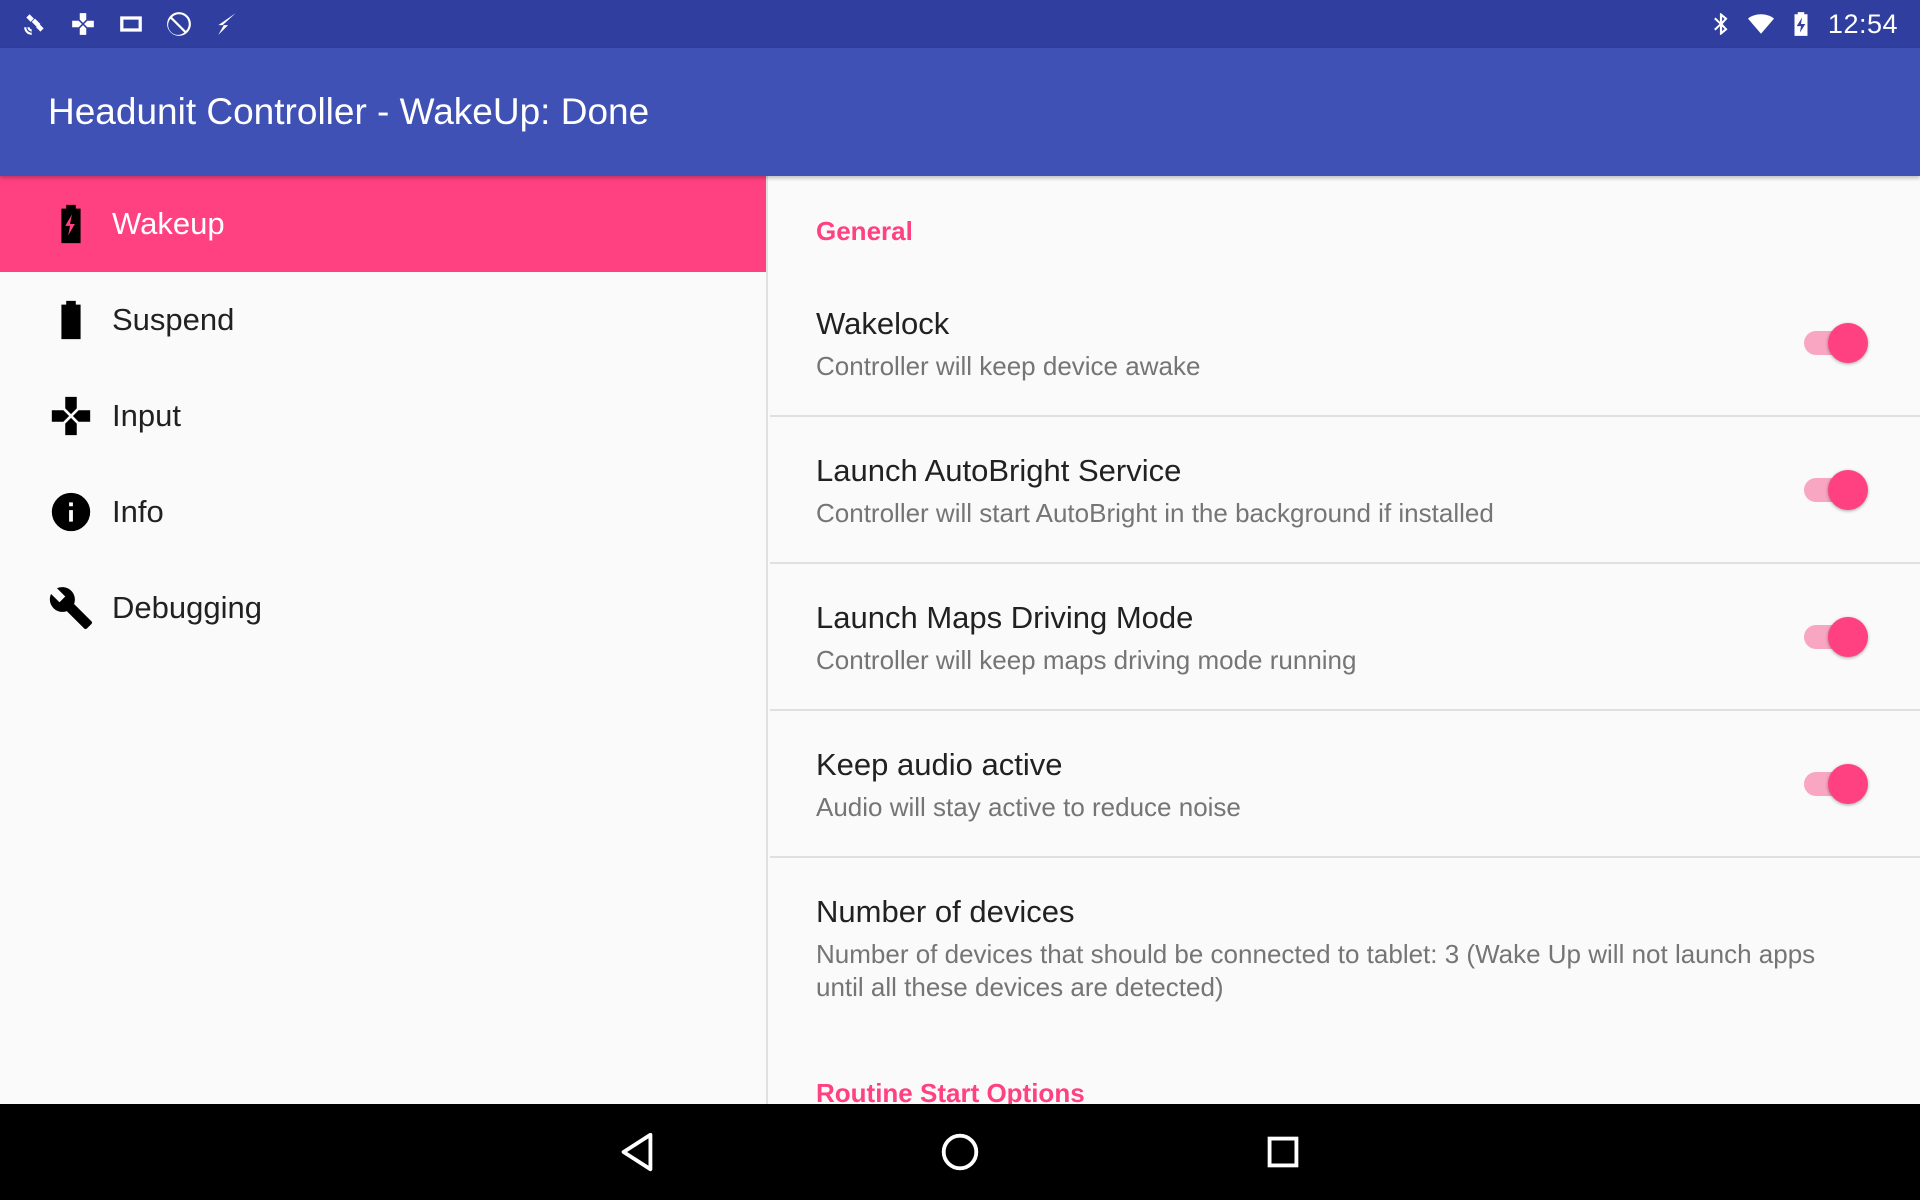  What do you see at coordinates (383, 224) in the screenshot?
I see `sidebar-item-wakeup: Wakeup` at bounding box center [383, 224].